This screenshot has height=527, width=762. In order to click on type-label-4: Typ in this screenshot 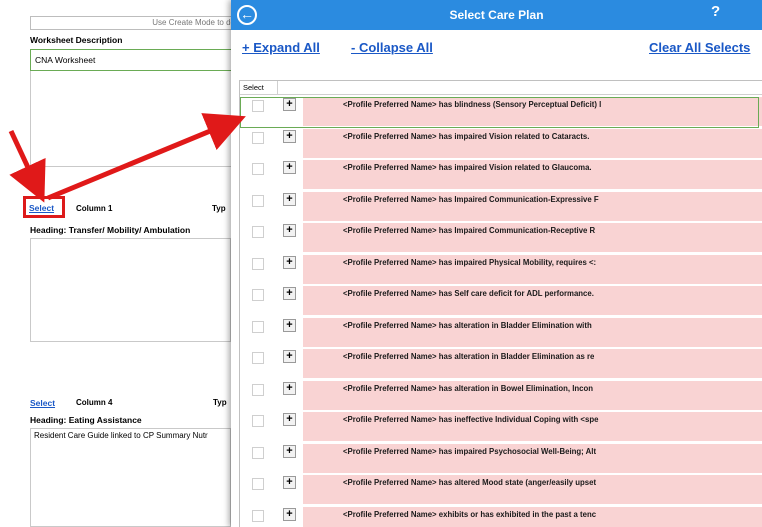, I will do `click(220, 402)`.